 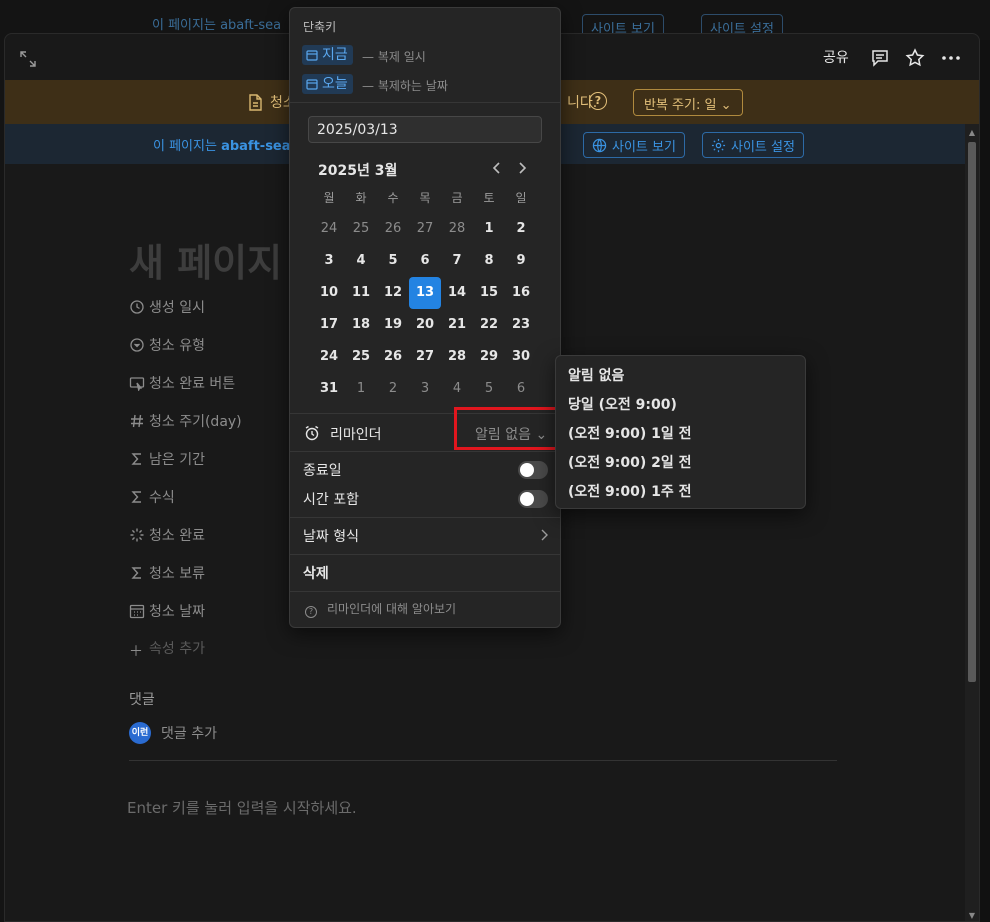 I want to click on more-icon, so click(x=951, y=58).